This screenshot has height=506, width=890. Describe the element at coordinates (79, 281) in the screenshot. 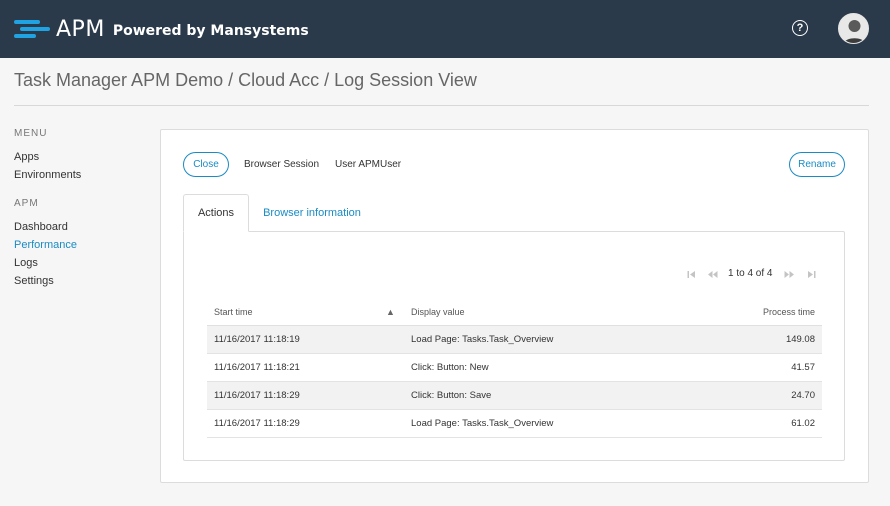

I see `sidebar-item-settings: Settings` at that location.